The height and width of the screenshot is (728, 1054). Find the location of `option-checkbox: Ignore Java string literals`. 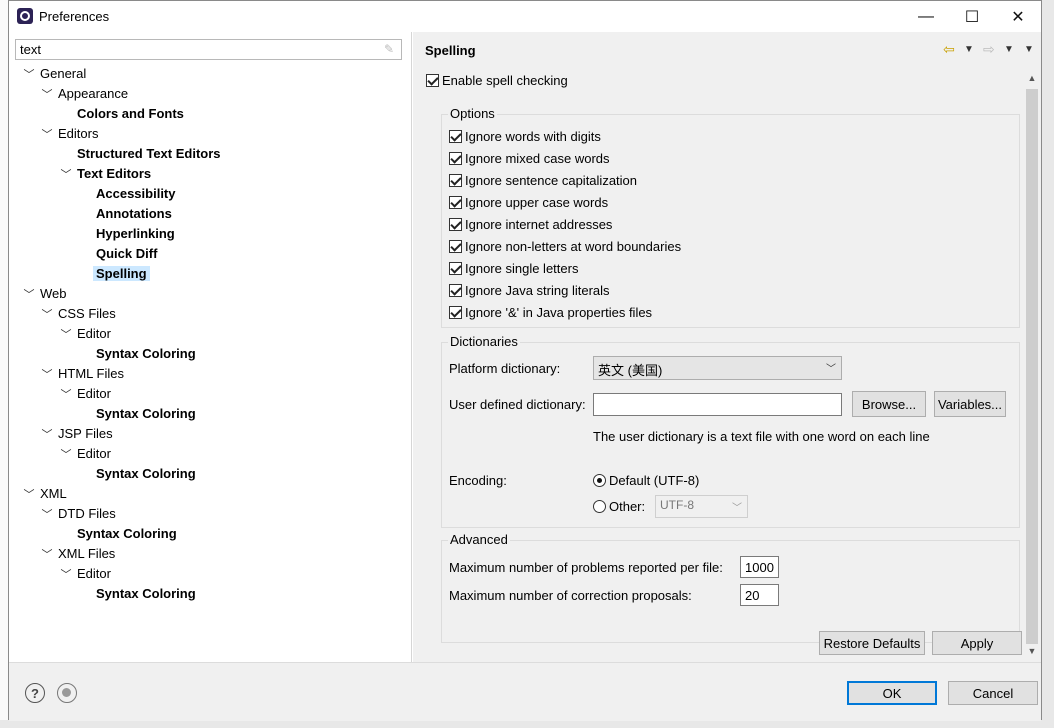

option-checkbox: Ignore Java string literals is located at coordinates (529, 291).